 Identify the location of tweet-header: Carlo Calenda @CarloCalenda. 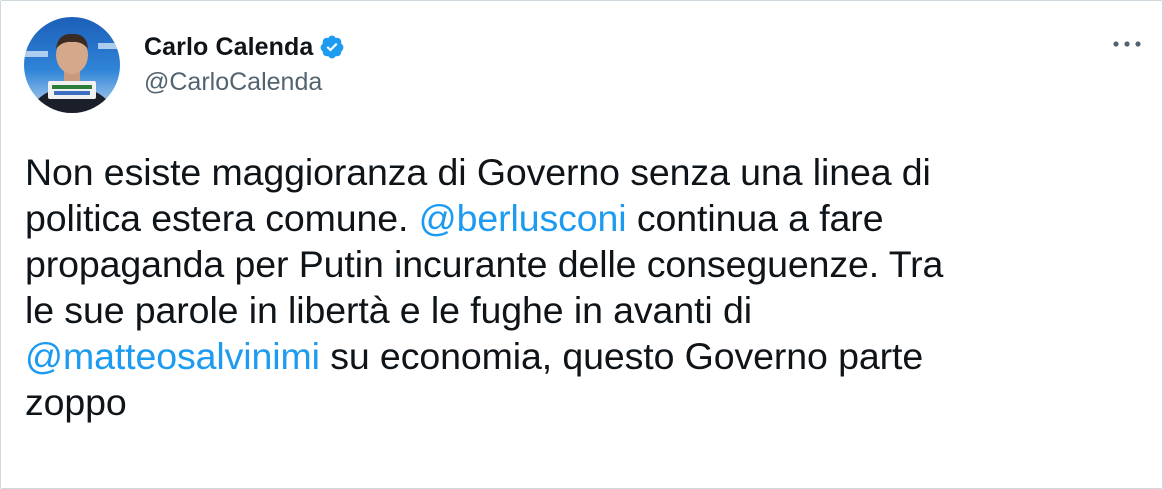
(184, 65).